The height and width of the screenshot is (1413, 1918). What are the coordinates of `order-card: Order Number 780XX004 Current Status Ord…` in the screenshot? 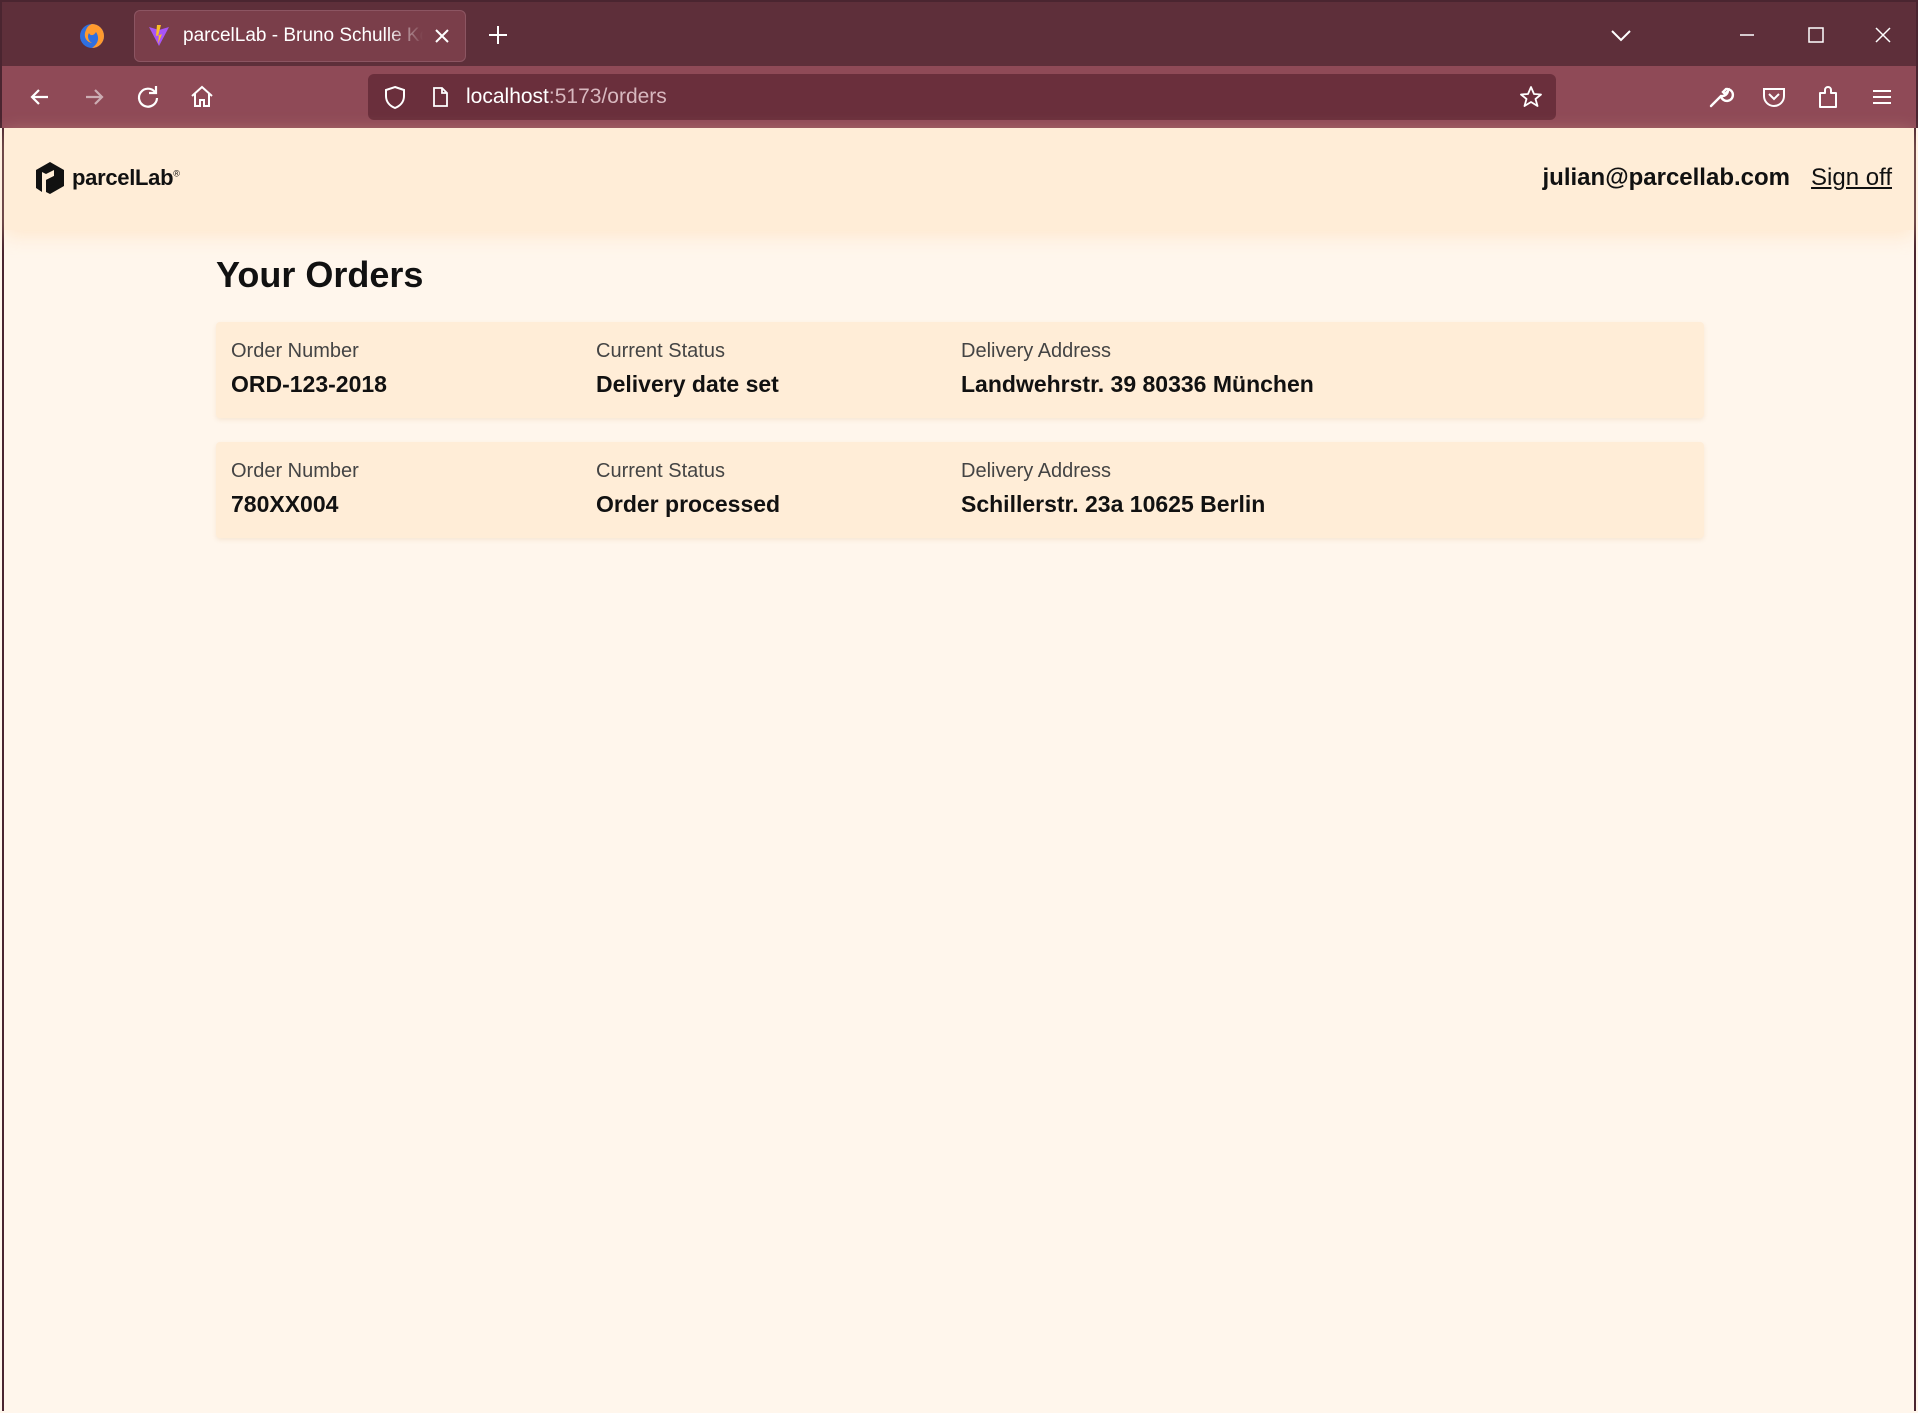 It's located at (960, 490).